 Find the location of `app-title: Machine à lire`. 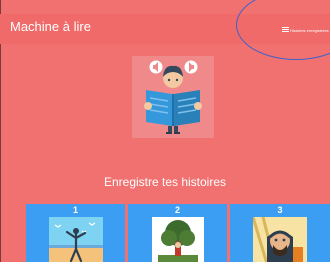

app-title: Machine à lire is located at coordinates (50, 26).